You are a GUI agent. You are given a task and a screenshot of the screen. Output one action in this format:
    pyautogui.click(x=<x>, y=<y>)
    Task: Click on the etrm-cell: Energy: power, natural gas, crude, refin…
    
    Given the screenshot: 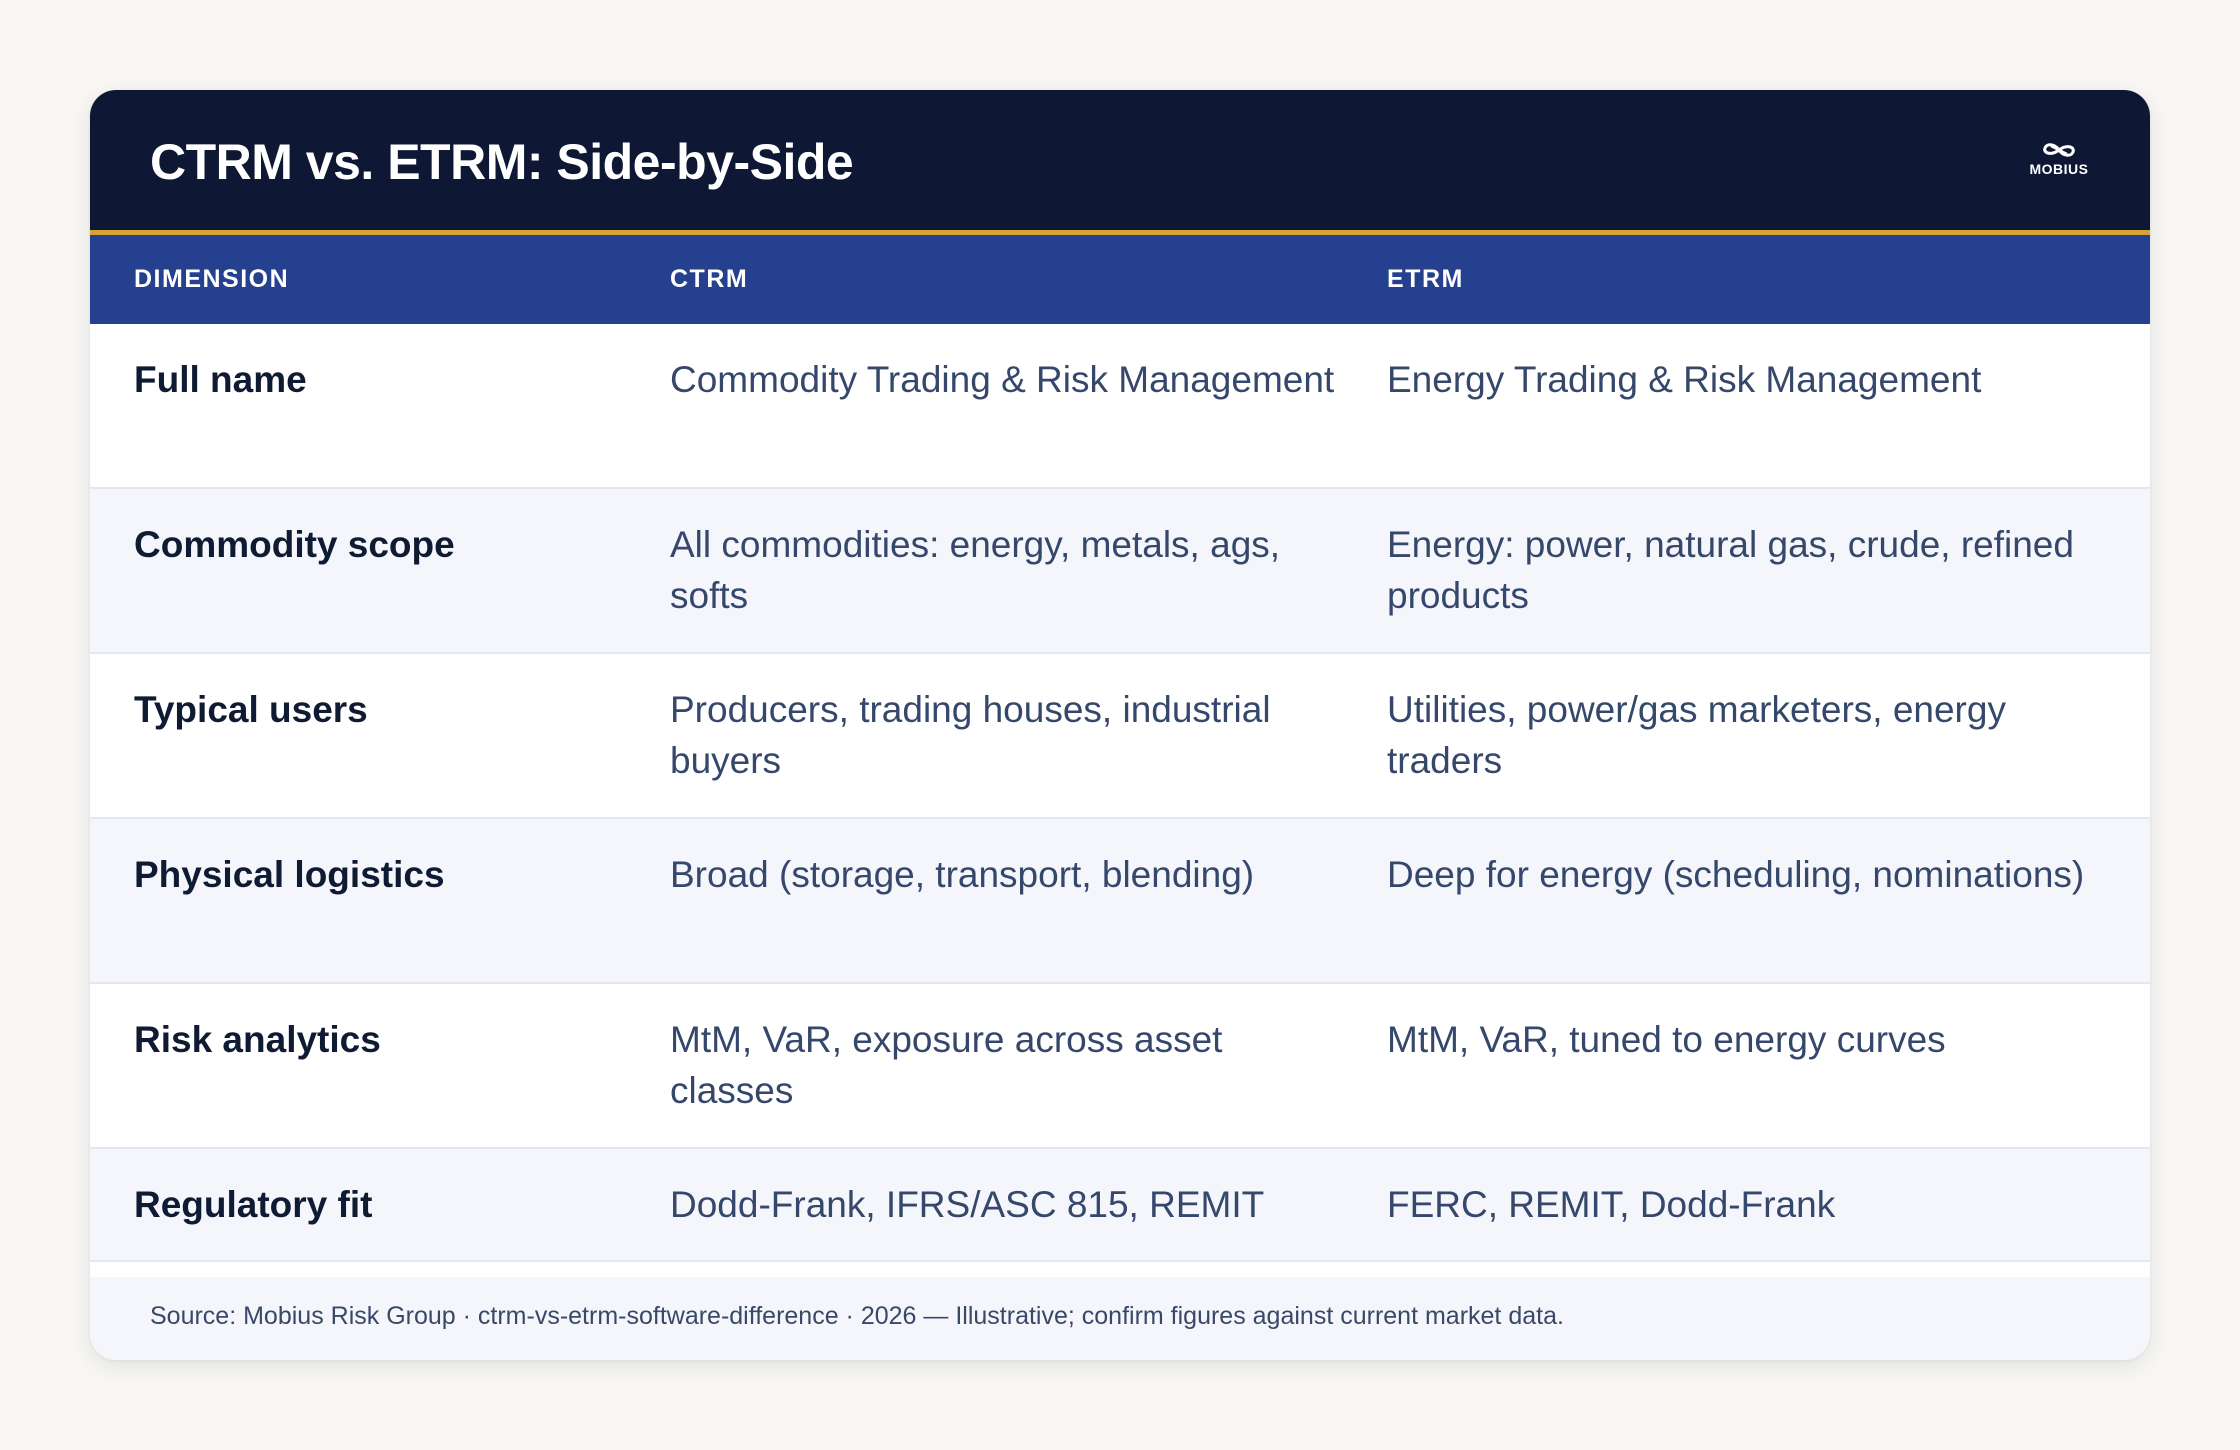 What is the action you would take?
    pyautogui.click(x=1730, y=570)
    